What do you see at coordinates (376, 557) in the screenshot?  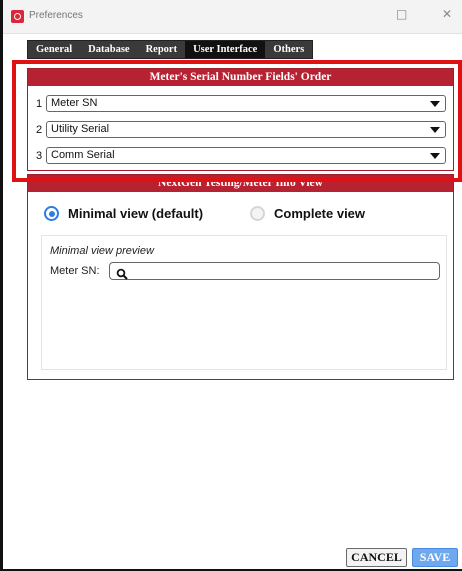 I see `cancel-button: CANCEL` at bounding box center [376, 557].